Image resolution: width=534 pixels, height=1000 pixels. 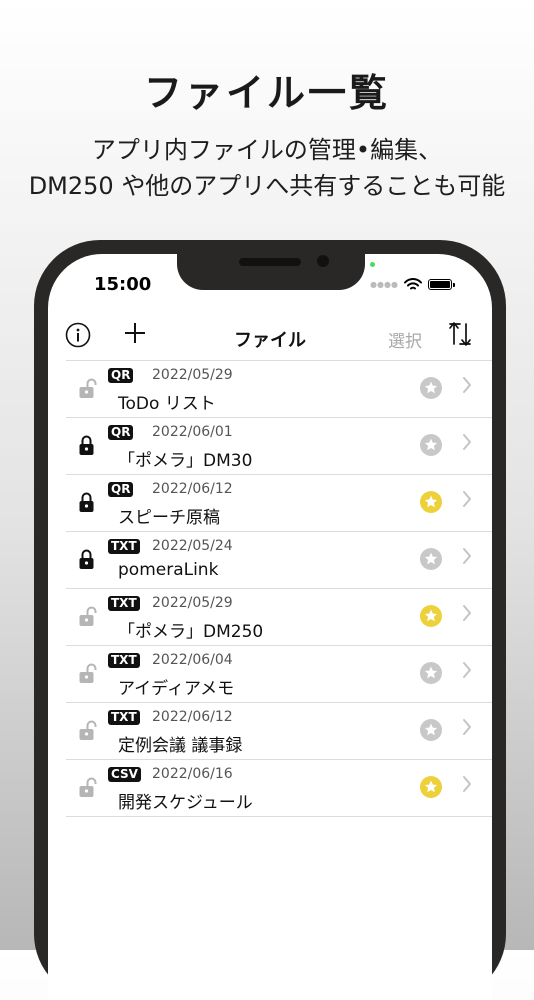 What do you see at coordinates (267, 150) in the screenshot?
I see `promo-subline-1: アプリ内ファイルの管理•編集、` at bounding box center [267, 150].